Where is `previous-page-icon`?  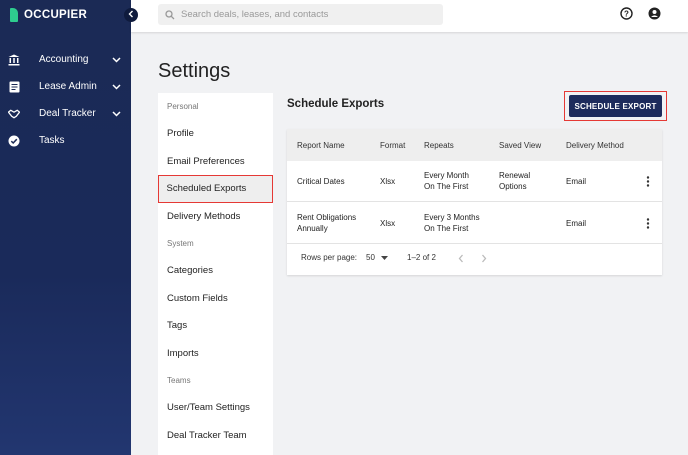
previous-page-icon is located at coordinates (461, 259).